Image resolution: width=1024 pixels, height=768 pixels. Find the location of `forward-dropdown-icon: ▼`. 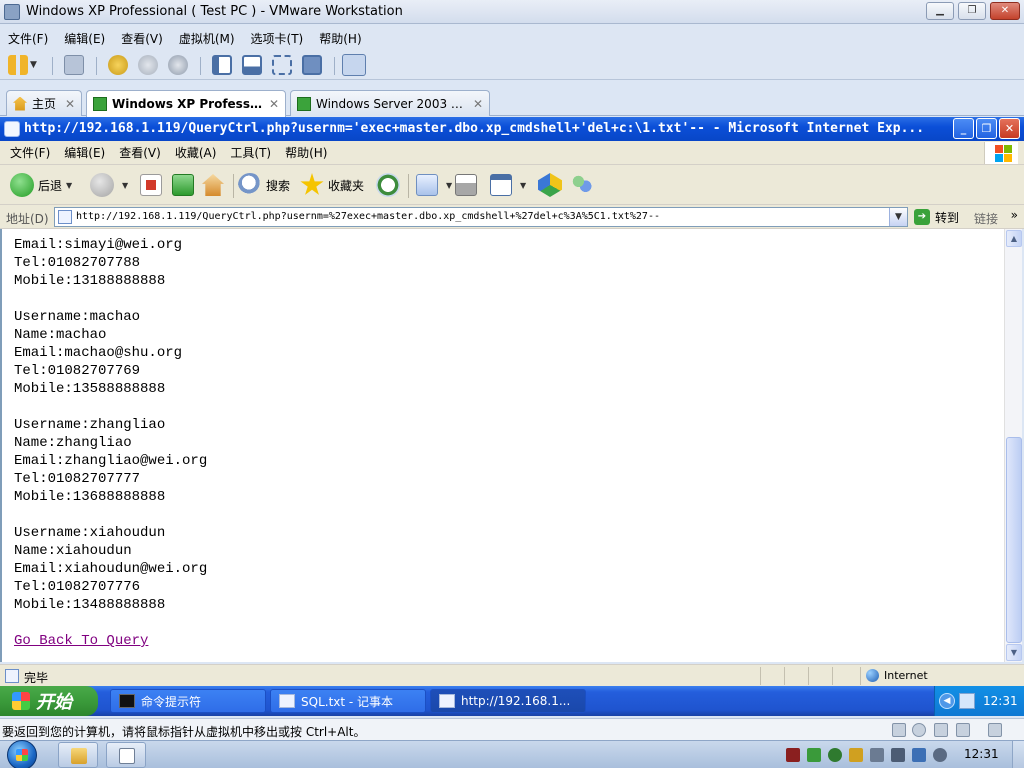

forward-dropdown-icon: ▼ is located at coordinates (125, 185).